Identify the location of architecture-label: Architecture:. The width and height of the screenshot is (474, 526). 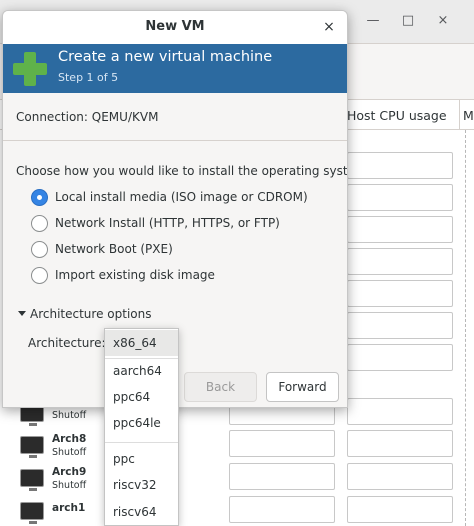
(67, 343).